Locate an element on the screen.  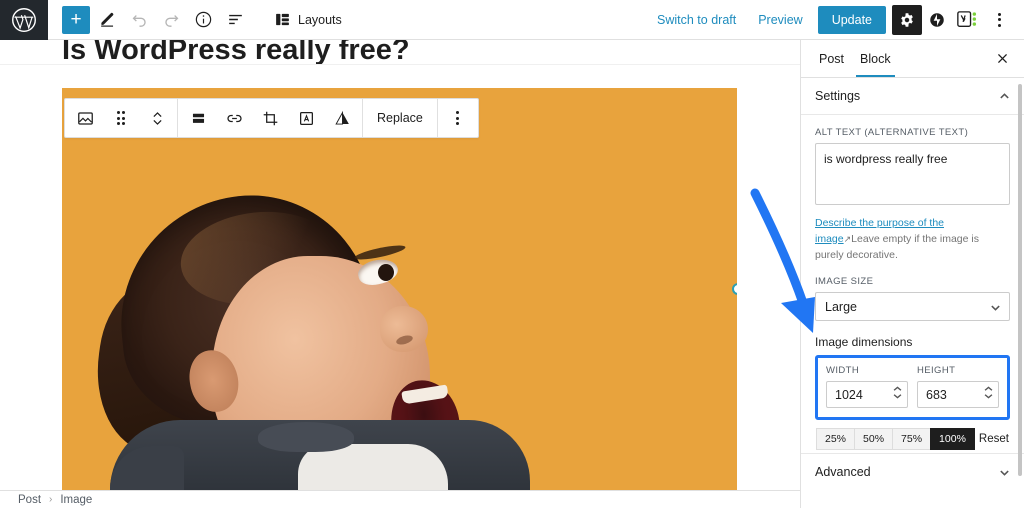
move-up-down-icon is located at coordinates (157, 118).